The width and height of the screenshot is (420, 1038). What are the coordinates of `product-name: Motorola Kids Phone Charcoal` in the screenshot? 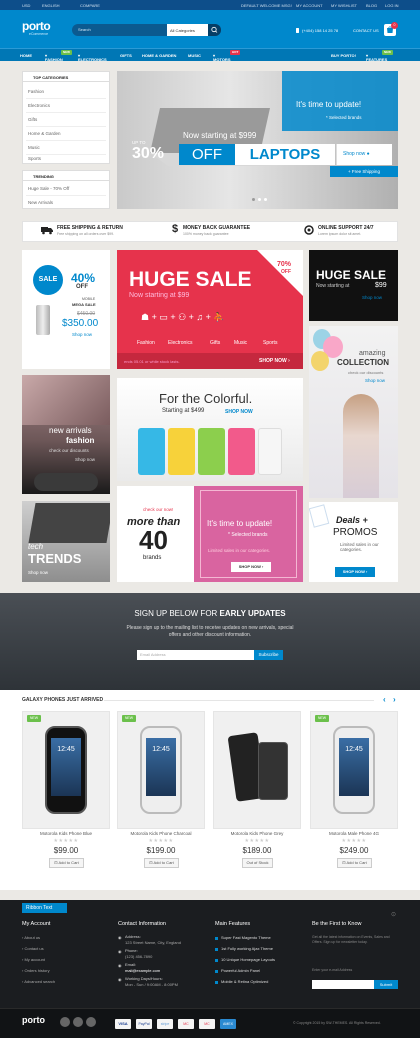 It's located at (161, 833).